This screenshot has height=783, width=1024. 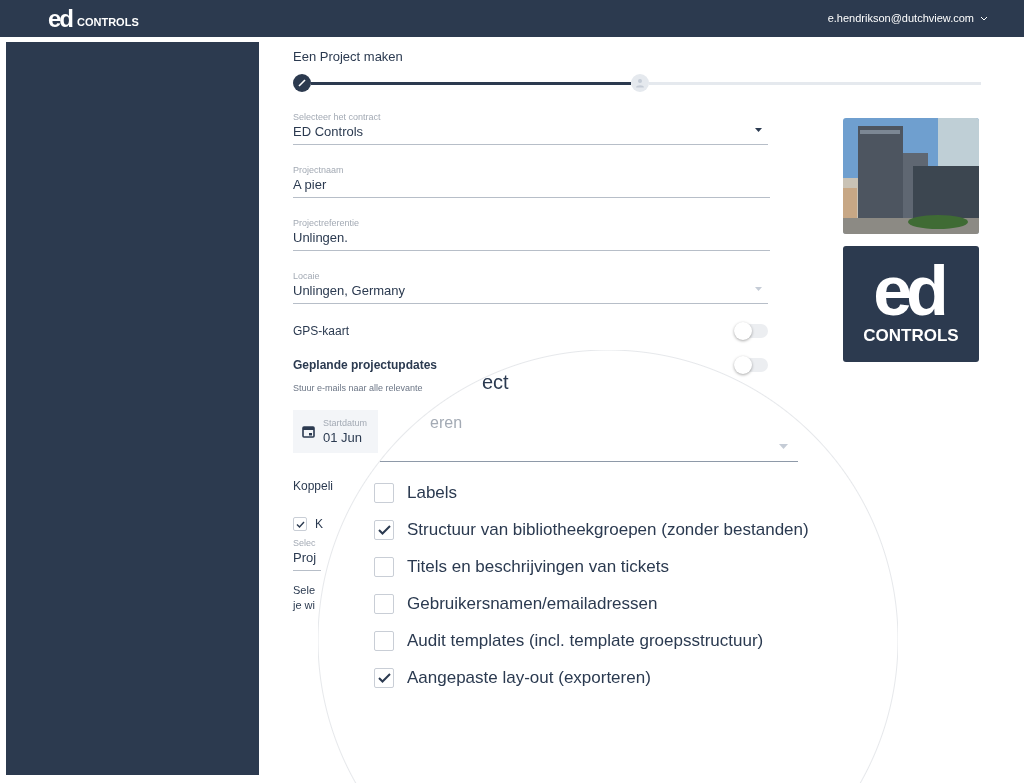 I want to click on form-field: Selec Proj, so click(x=307, y=552).